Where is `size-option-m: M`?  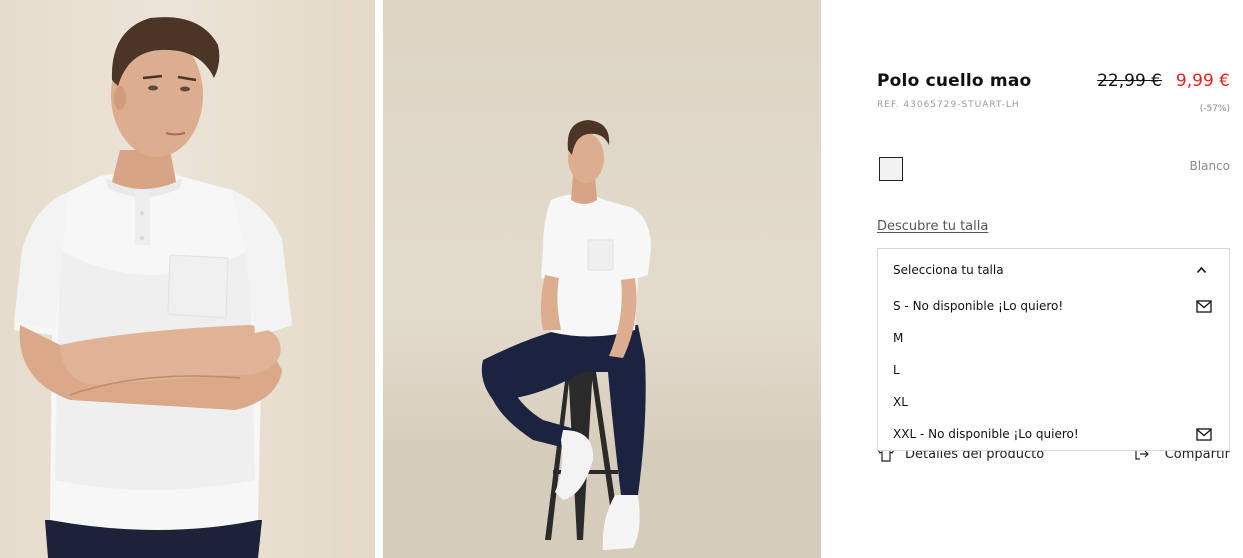 size-option-m: M is located at coordinates (1053, 339).